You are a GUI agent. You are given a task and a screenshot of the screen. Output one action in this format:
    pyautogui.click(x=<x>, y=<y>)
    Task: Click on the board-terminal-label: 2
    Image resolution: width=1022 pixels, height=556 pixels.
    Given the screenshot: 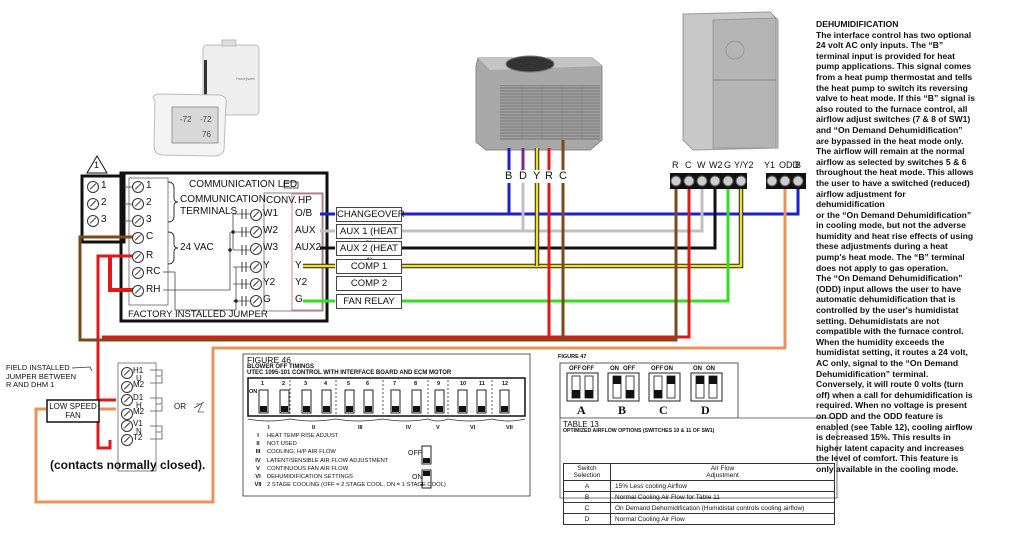 What is the action you would take?
    pyautogui.click(x=149, y=202)
    